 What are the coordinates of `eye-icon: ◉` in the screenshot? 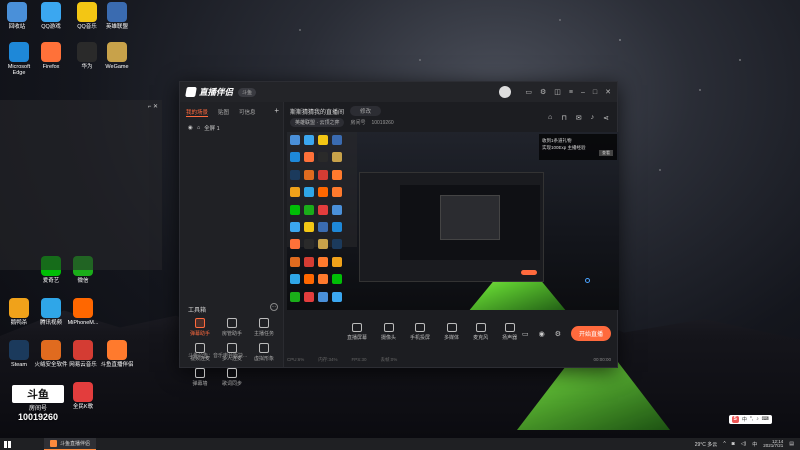 It's located at (542, 334).